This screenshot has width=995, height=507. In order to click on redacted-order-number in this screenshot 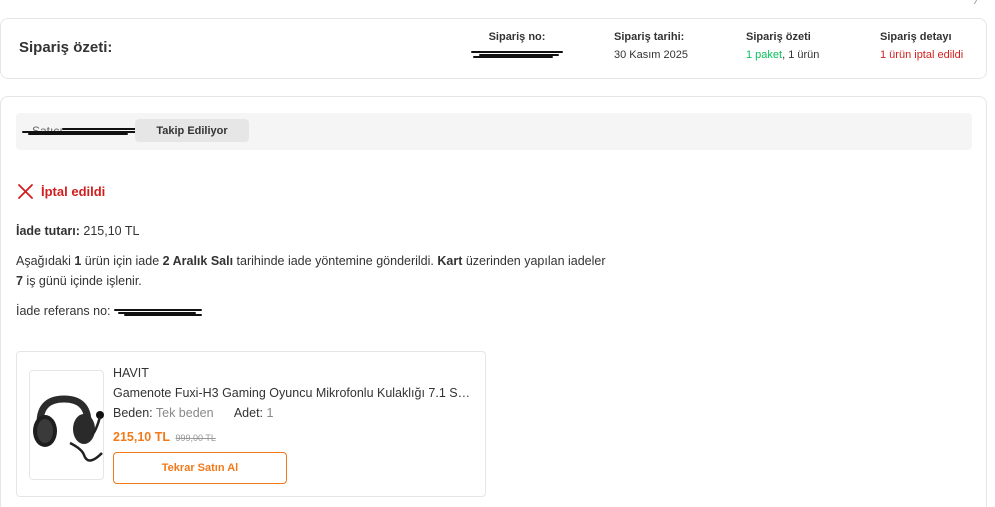, I will do `click(517, 53)`.